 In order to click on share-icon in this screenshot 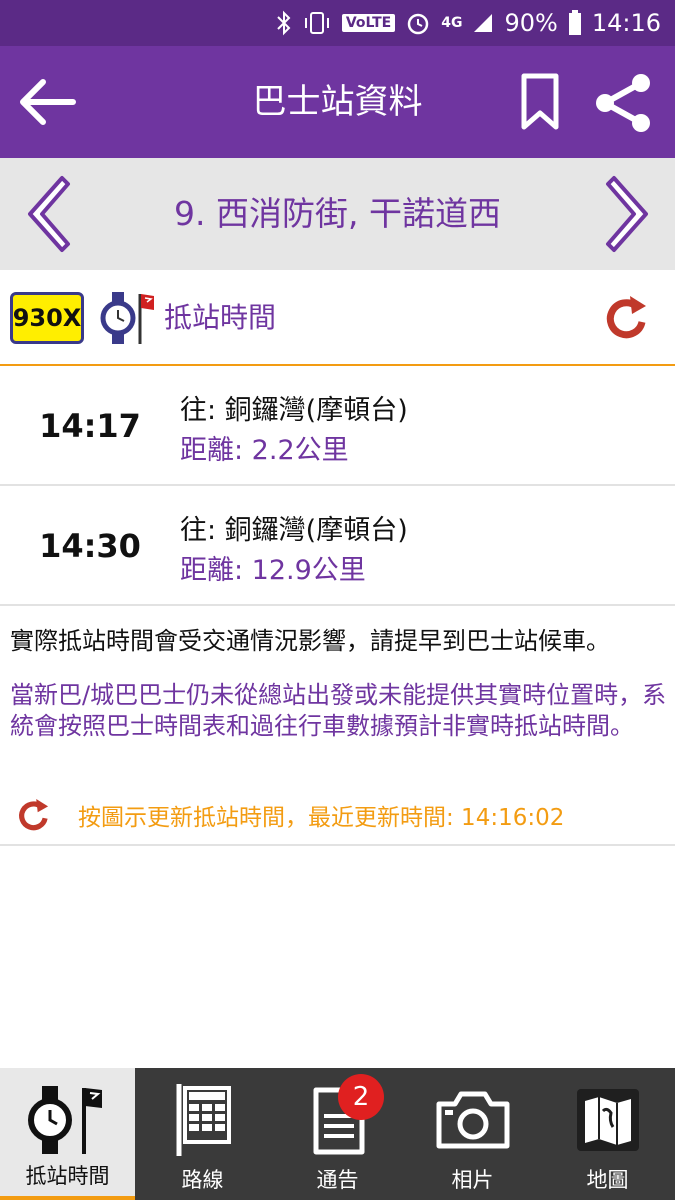, I will do `click(623, 103)`.